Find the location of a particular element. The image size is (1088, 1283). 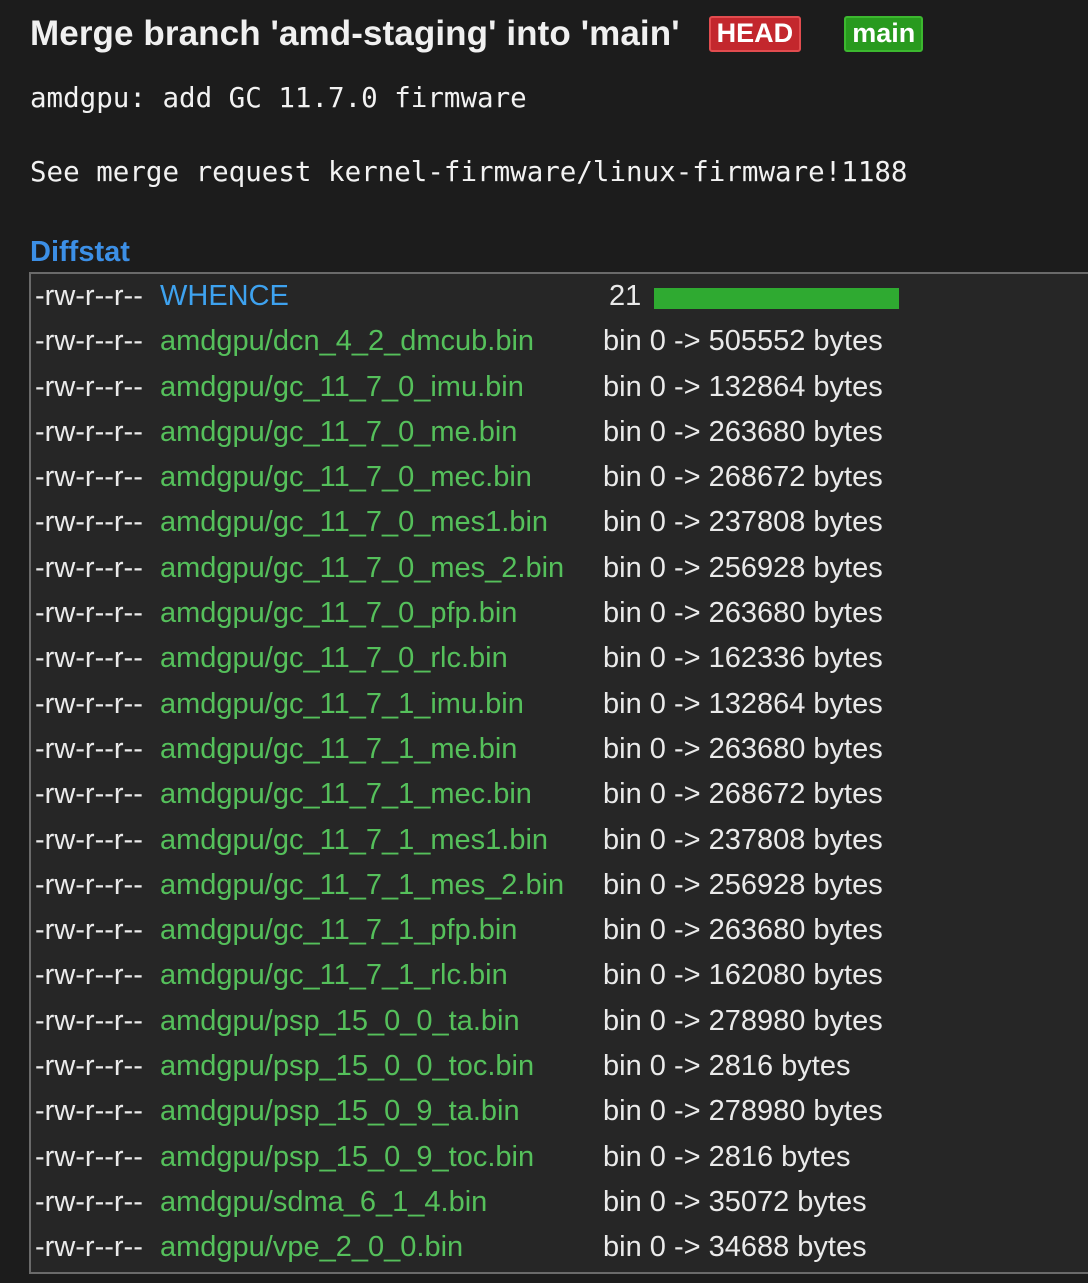

file-path-link: amdgpu/sdma_6_1_4.bin is located at coordinates (323, 1202).